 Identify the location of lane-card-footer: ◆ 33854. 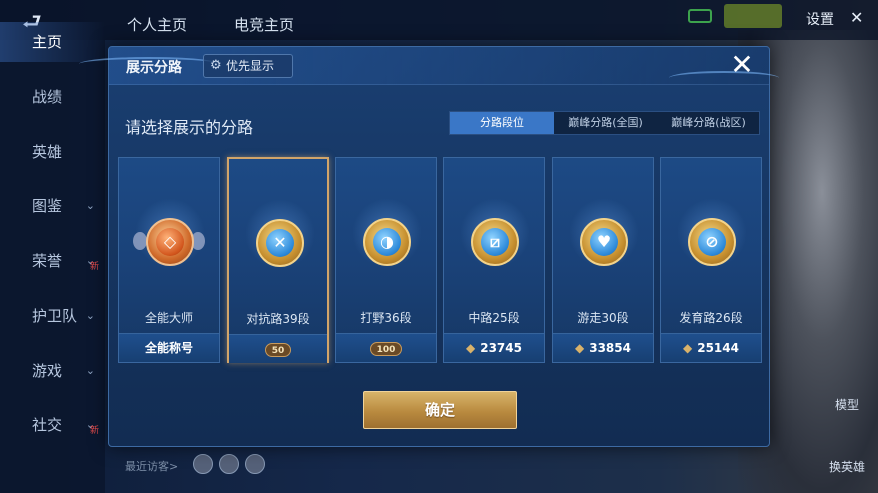
(603, 347).